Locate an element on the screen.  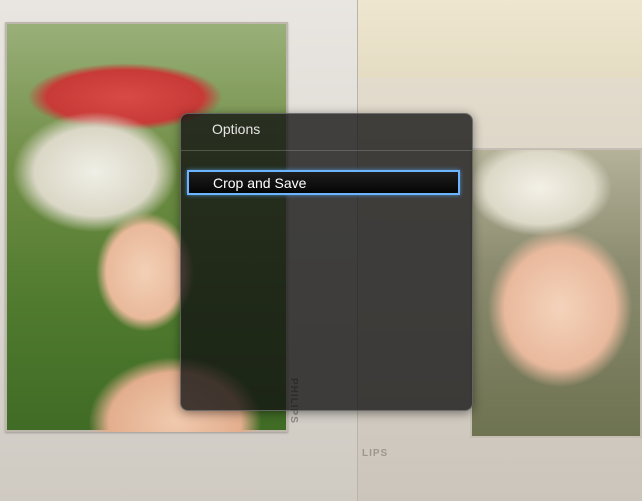
options-dialog-header: Options is located at coordinates (326, 132).